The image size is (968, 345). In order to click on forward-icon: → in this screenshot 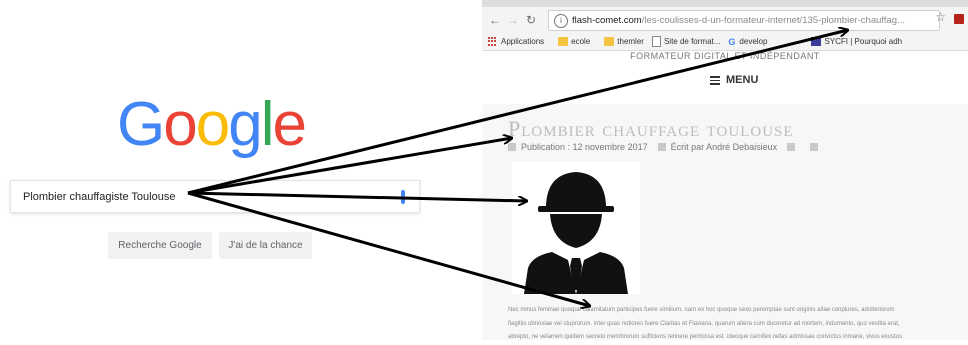, I will do `click(513, 20)`.